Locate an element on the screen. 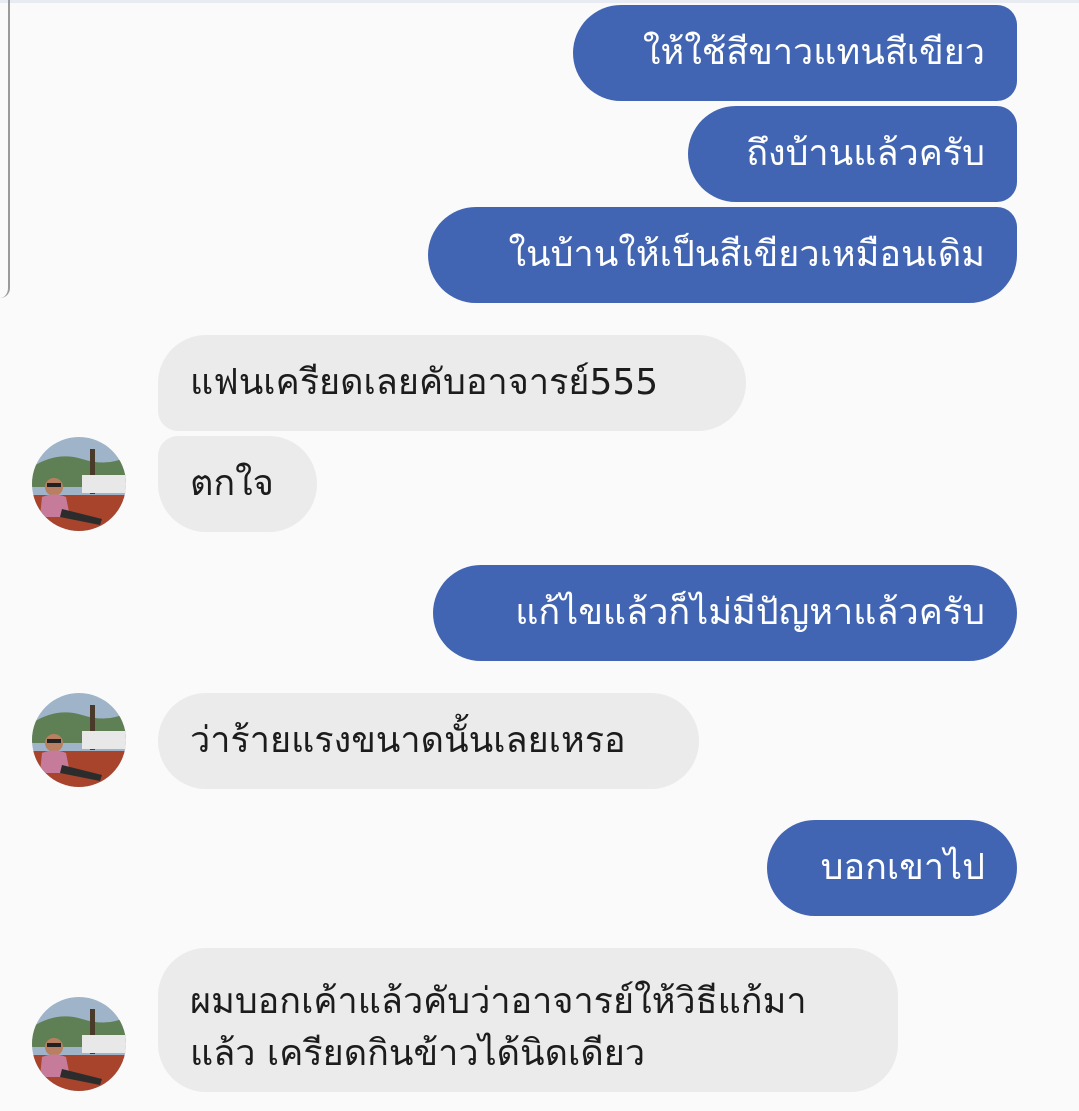  message-text: ตกใจ is located at coordinates (232, 483).